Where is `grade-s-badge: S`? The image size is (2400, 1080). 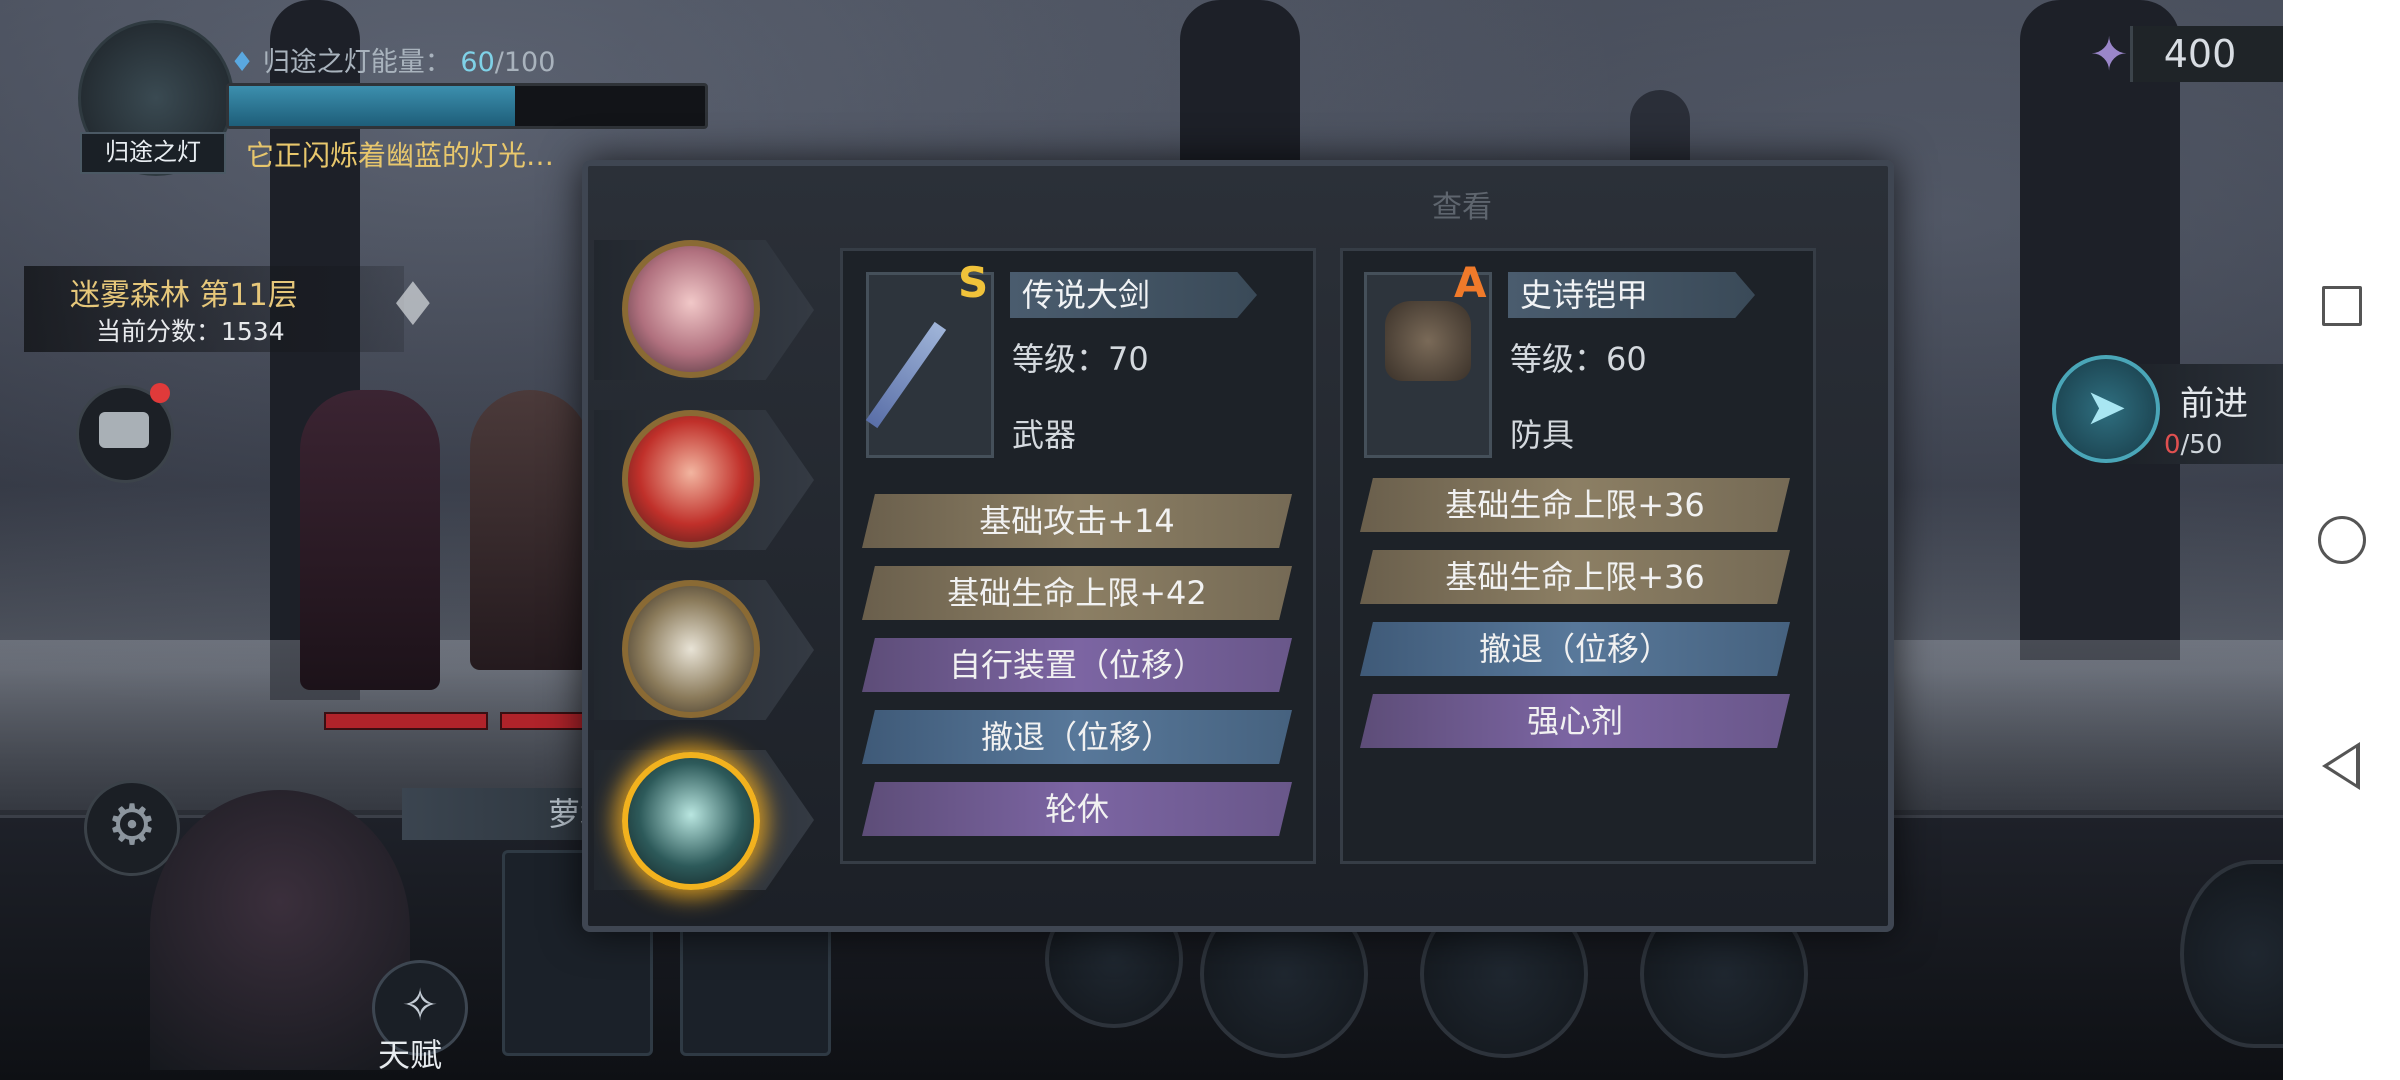 grade-s-badge: S is located at coordinates (973, 282).